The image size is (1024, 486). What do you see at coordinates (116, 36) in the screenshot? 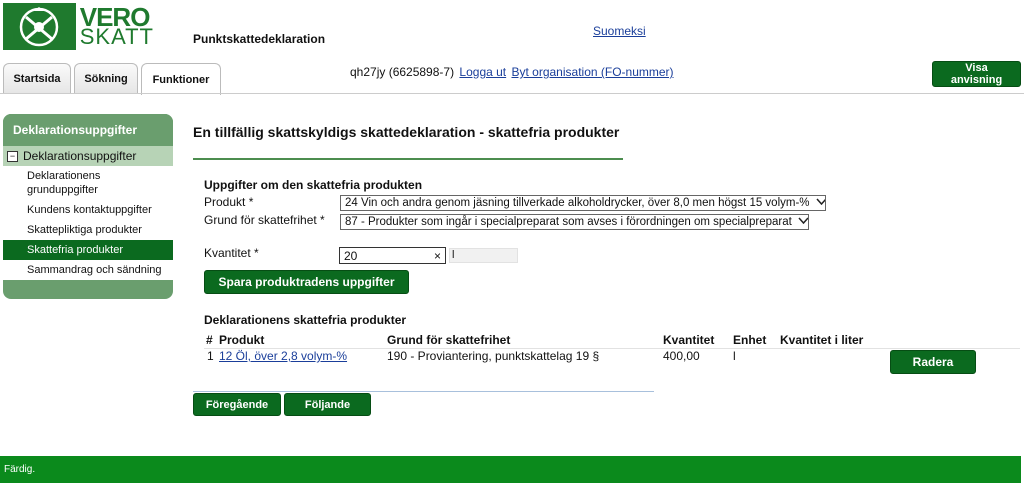
I see `logo-line2: SKATT` at bounding box center [116, 36].